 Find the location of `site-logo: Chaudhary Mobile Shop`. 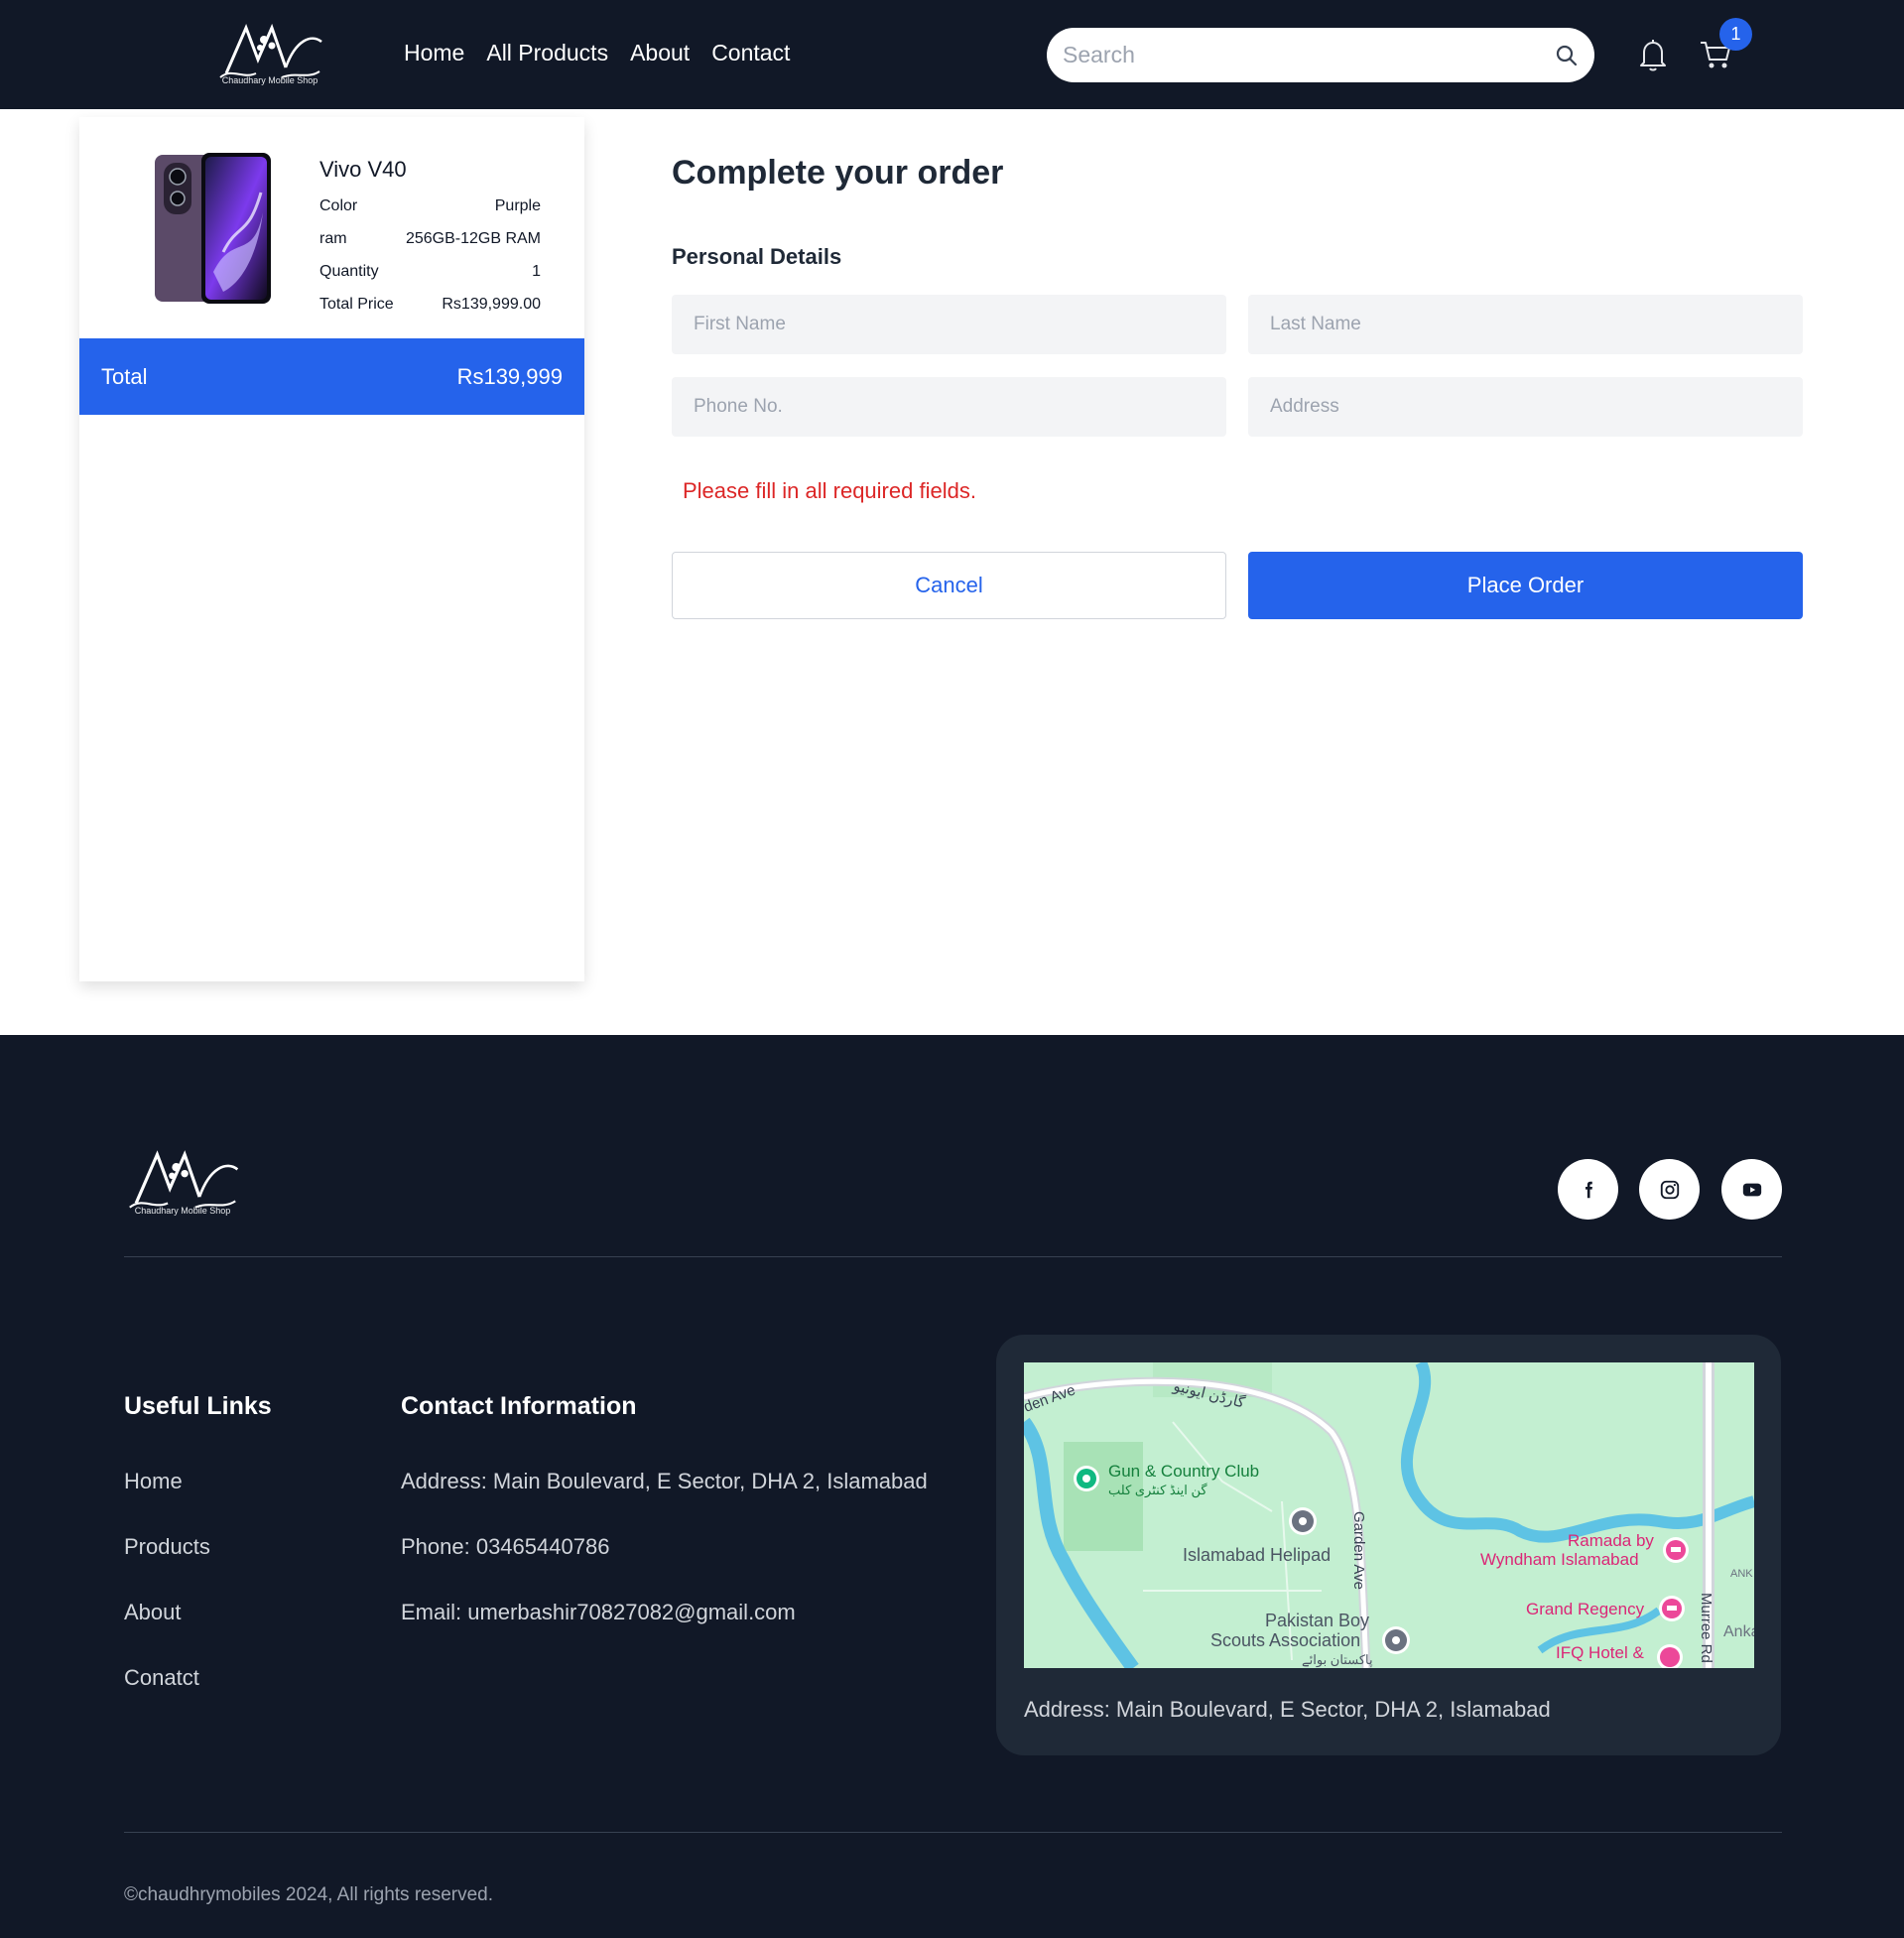

site-logo: Chaudhary Mobile Shop is located at coordinates (269, 55).